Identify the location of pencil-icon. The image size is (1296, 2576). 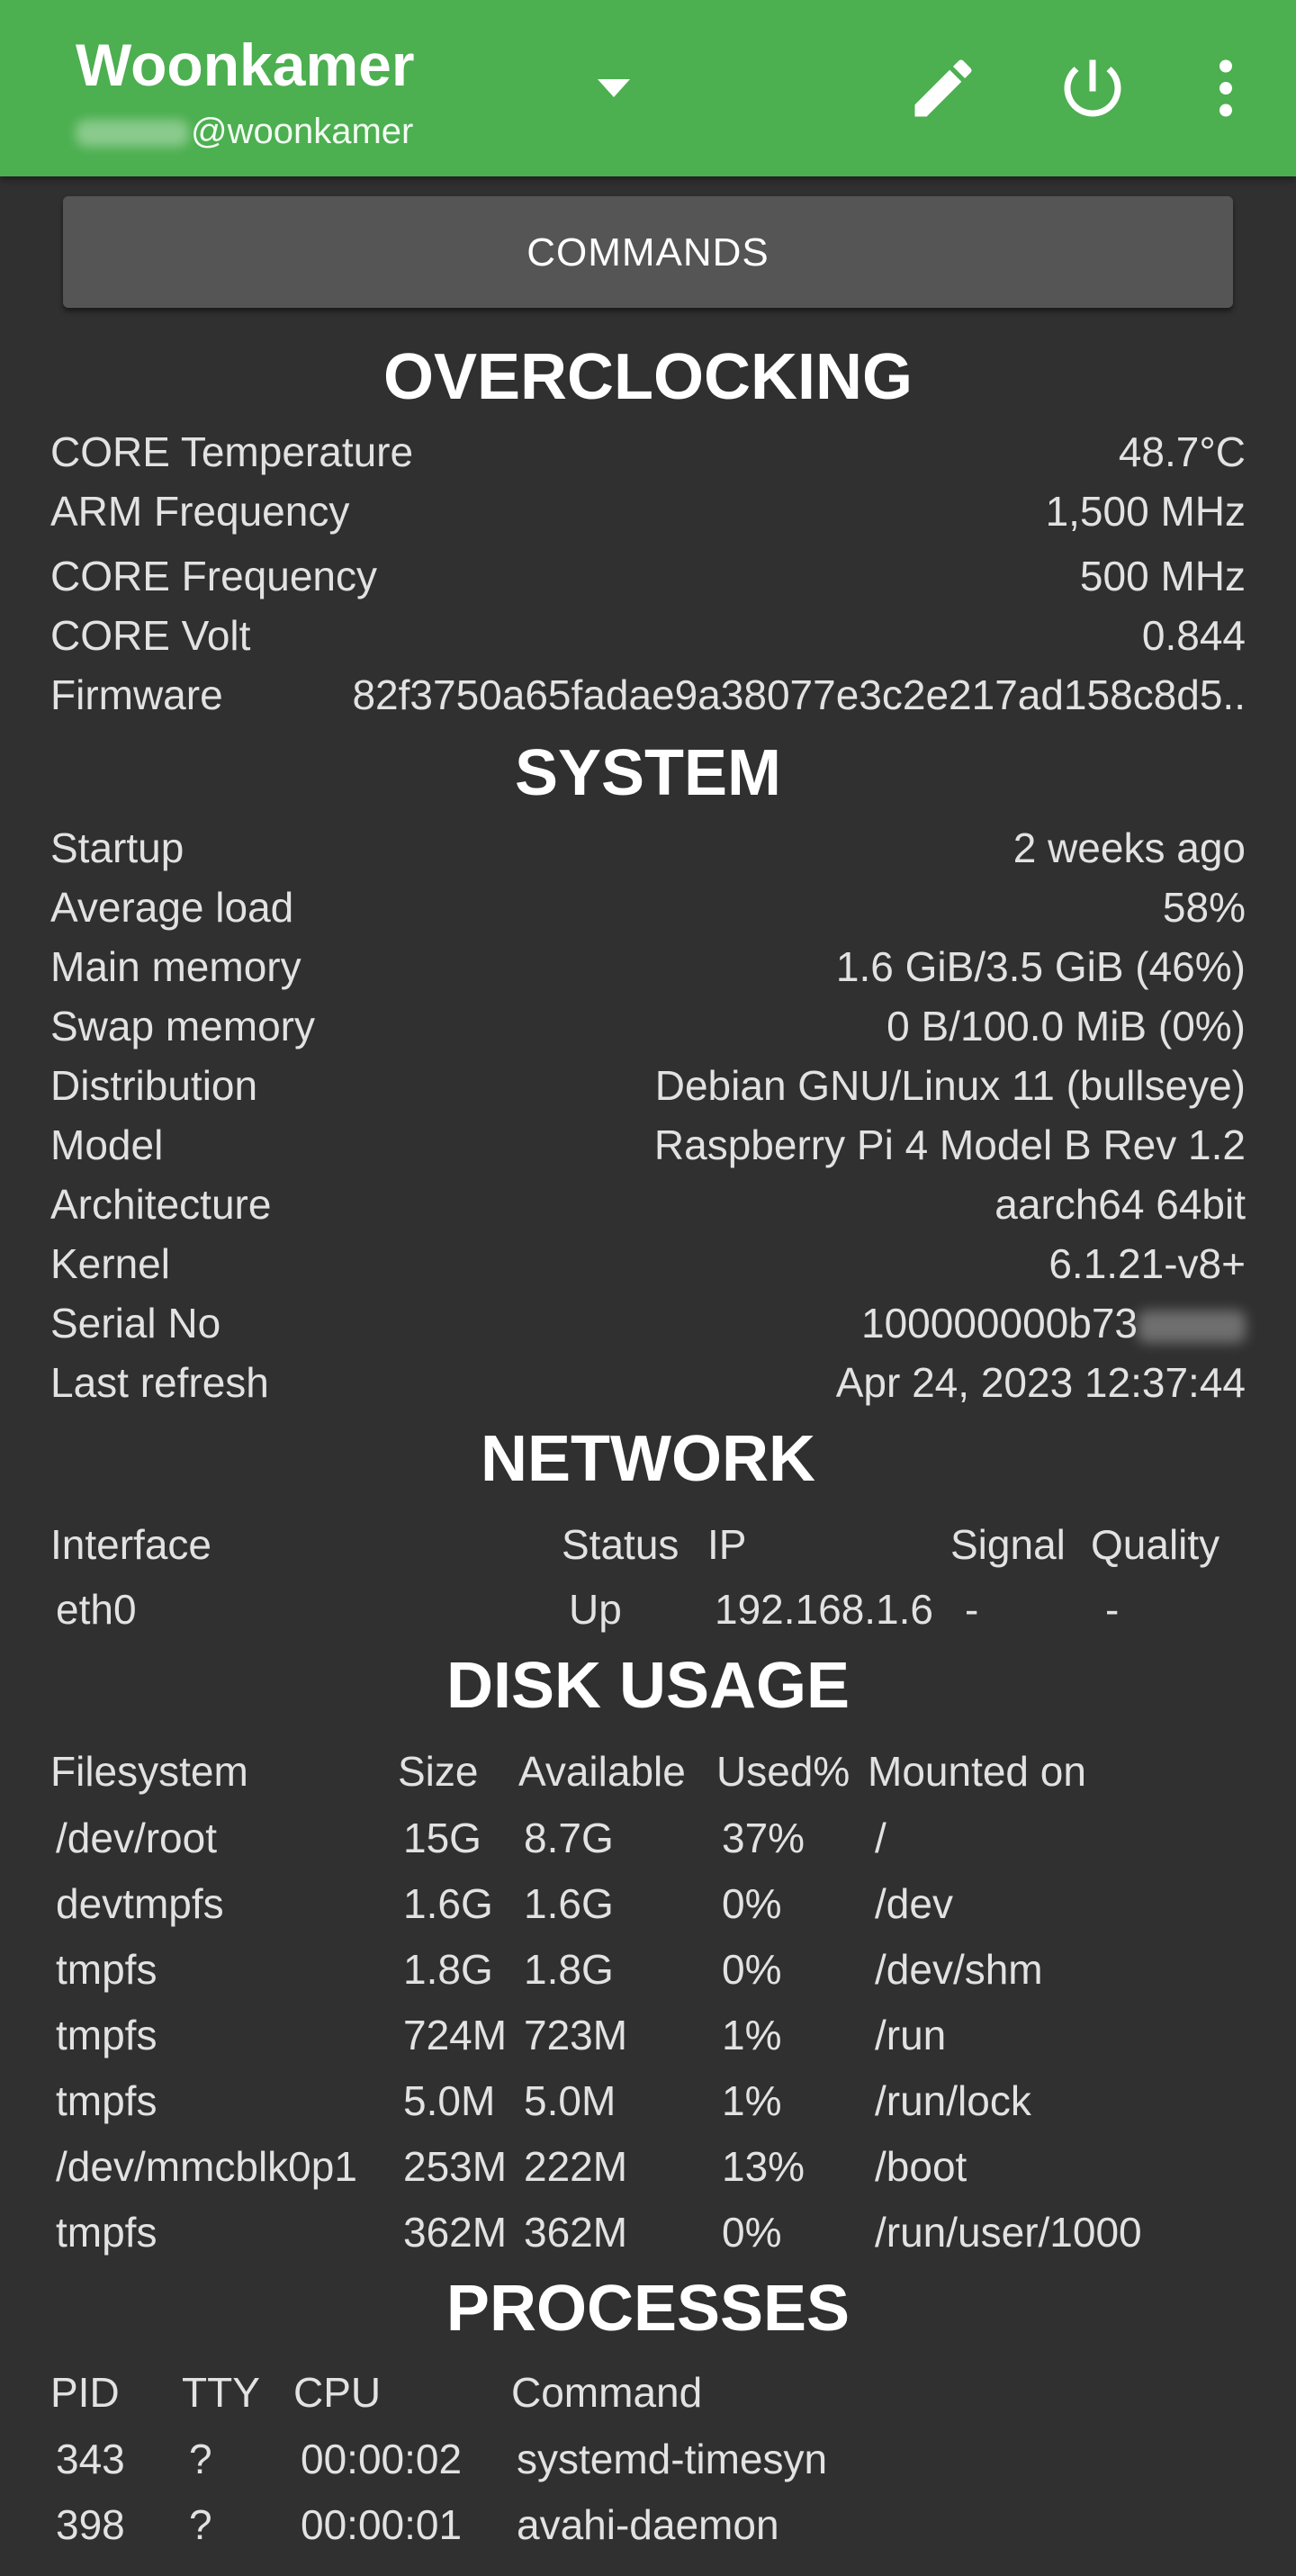
(943, 88).